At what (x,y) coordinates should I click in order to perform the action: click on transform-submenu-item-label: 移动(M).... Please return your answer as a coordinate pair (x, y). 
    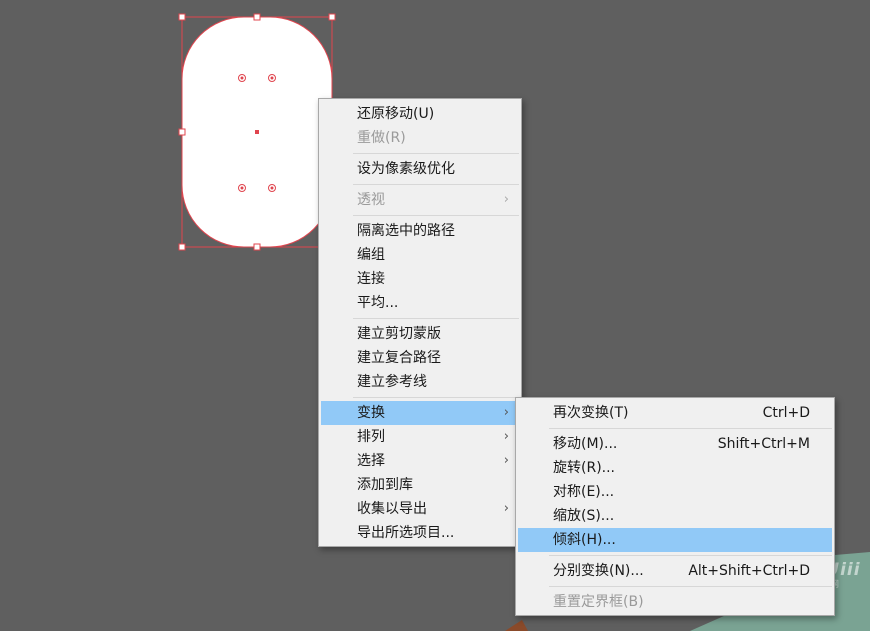
    Looking at the image, I should click on (585, 444).